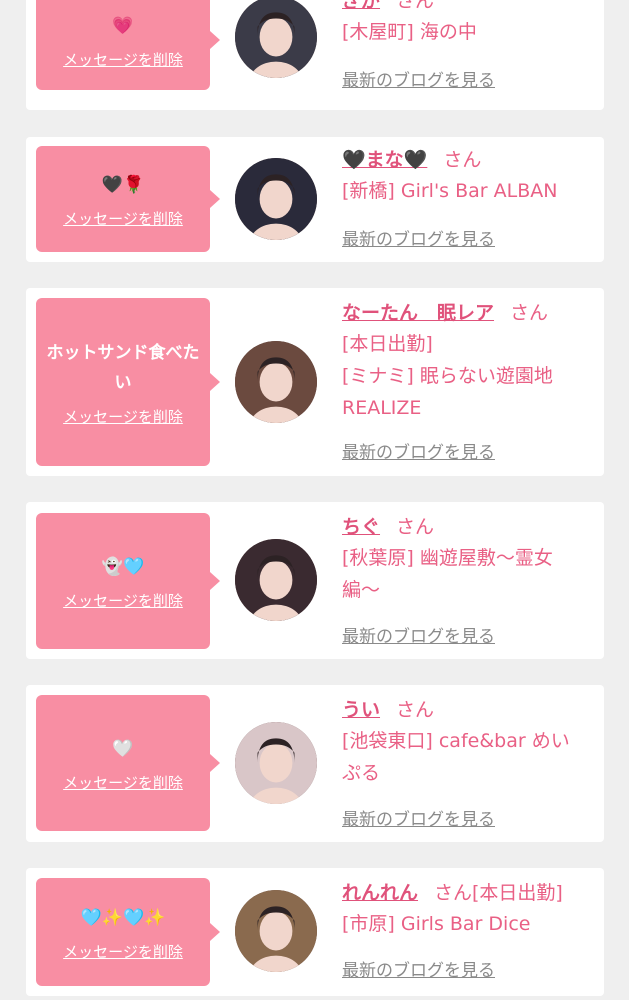  Describe the element at coordinates (123, 367) in the screenshot. I see `message-text: ホットサンド食べたい` at that location.